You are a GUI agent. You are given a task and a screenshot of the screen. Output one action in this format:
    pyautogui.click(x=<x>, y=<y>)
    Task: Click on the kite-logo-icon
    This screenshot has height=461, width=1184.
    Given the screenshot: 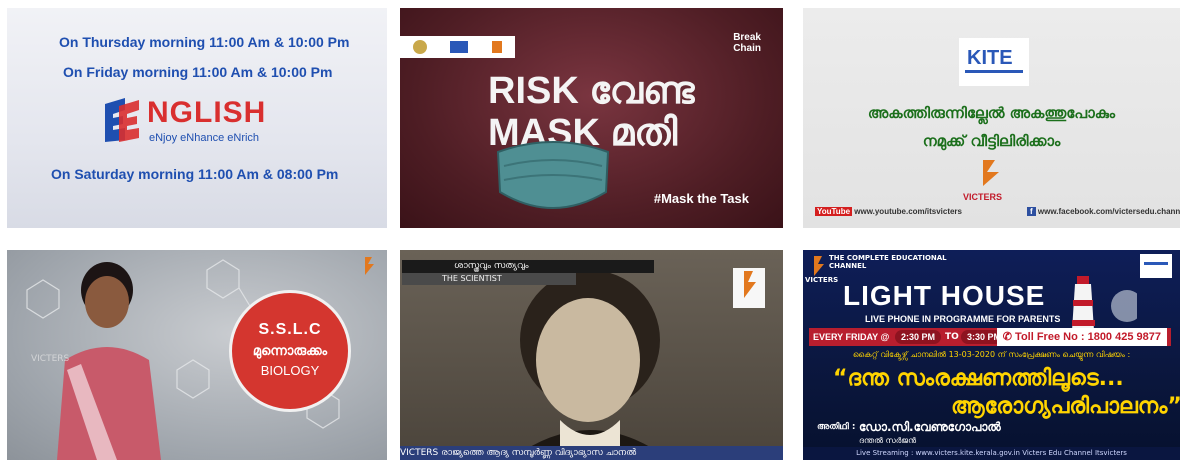 What is the action you would take?
    pyautogui.click(x=1156, y=266)
    